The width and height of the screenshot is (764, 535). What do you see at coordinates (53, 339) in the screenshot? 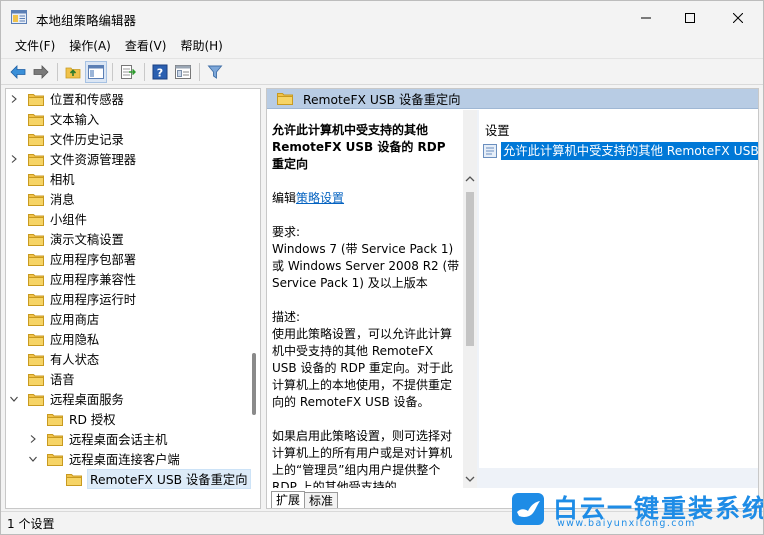
I see `tree-item: 应用隐私` at bounding box center [53, 339].